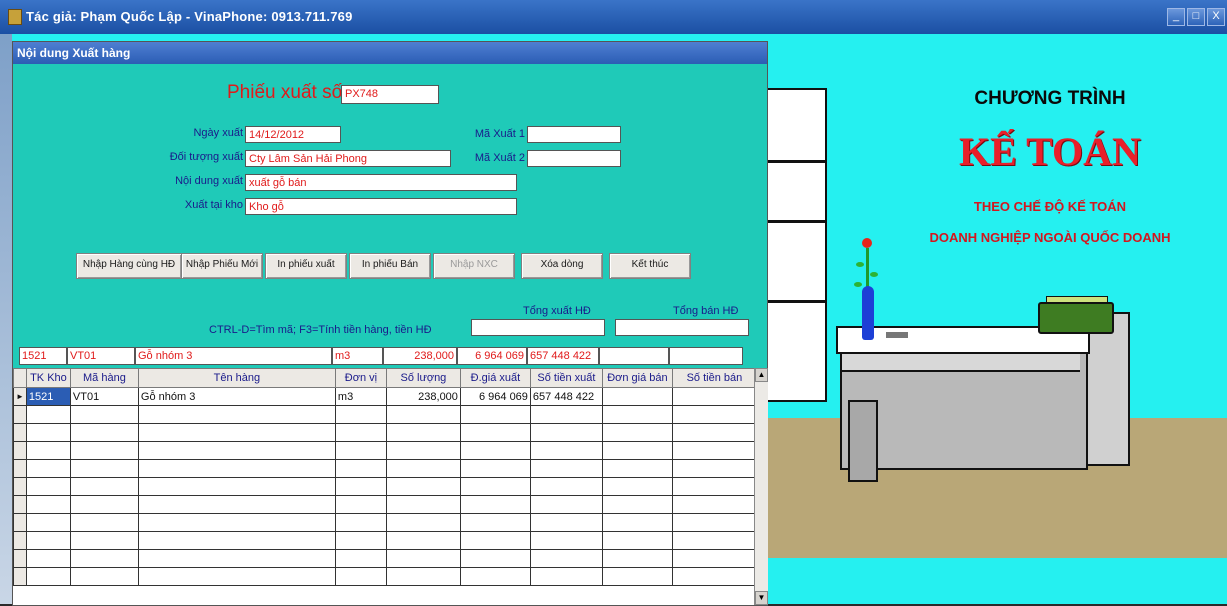 This screenshot has width=1227, height=606. I want to click on column-header: Mã hàng, so click(104, 378).